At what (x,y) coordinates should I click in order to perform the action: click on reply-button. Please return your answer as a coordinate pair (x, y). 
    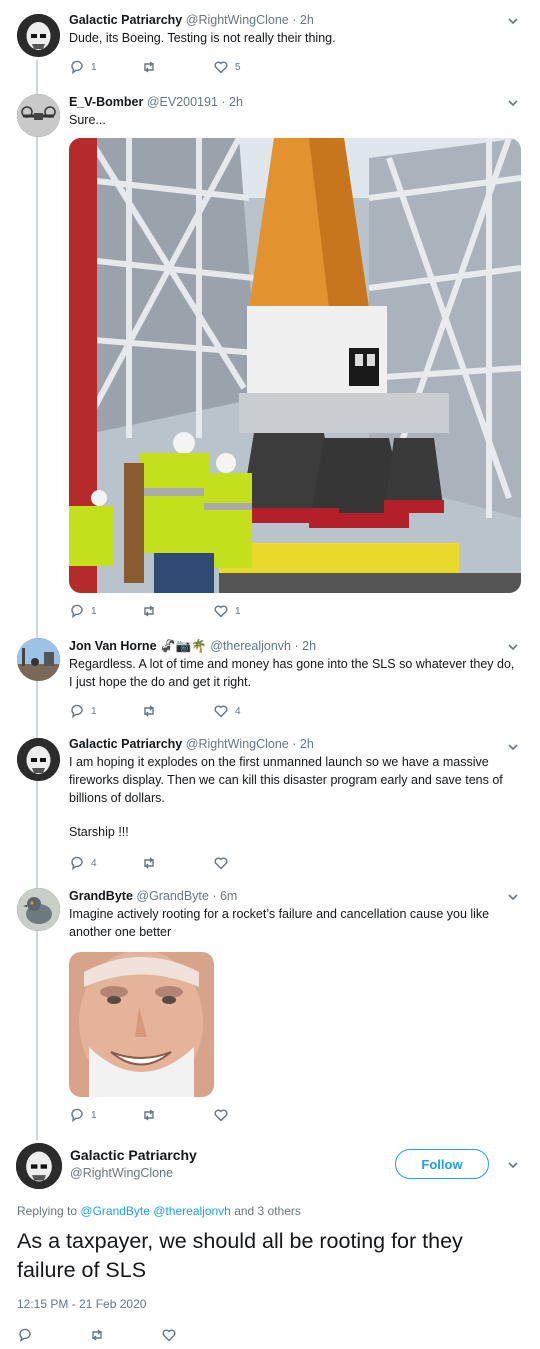
    Looking at the image, I should click on (53, 1335).